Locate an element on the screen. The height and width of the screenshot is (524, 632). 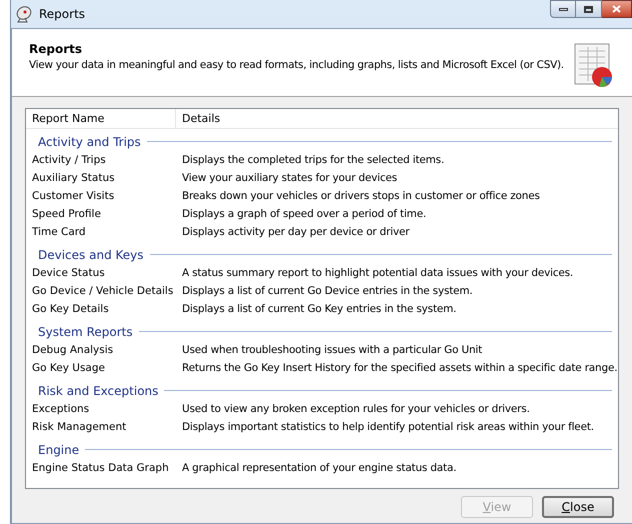
report-details: Returns the Go Key Insert History for the specified assets within a specific date range. is located at coordinates (399, 368).